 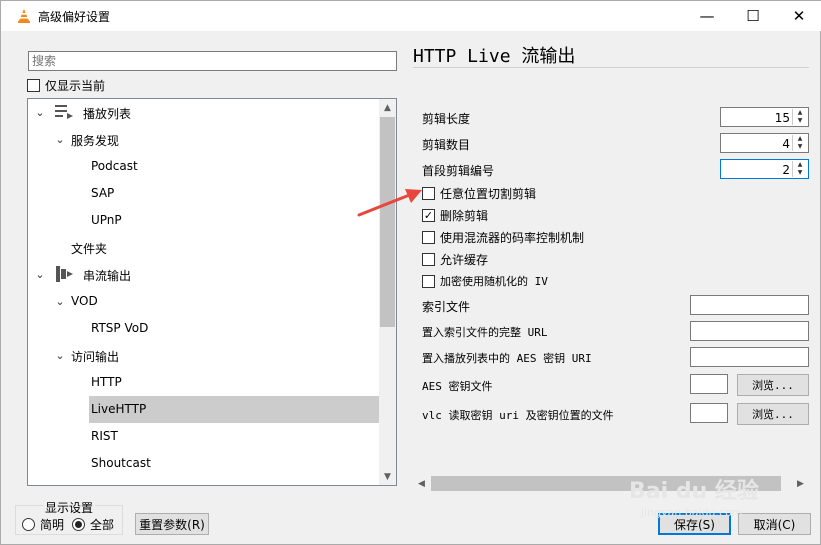 I want to click on title-divider, so click(x=611, y=67).